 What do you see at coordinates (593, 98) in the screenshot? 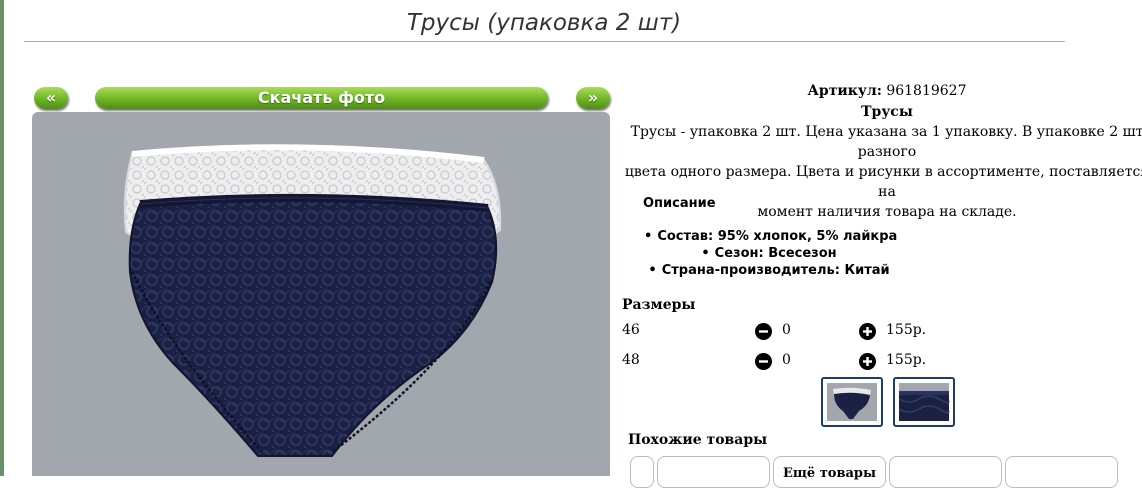
I see `next-photo-button: »` at bounding box center [593, 98].